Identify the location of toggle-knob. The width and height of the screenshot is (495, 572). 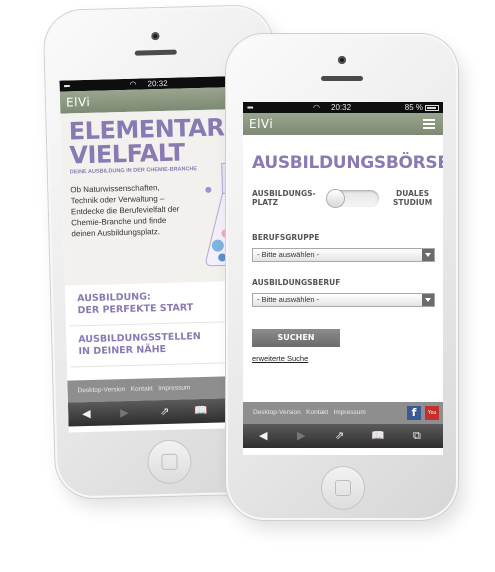
(335, 198).